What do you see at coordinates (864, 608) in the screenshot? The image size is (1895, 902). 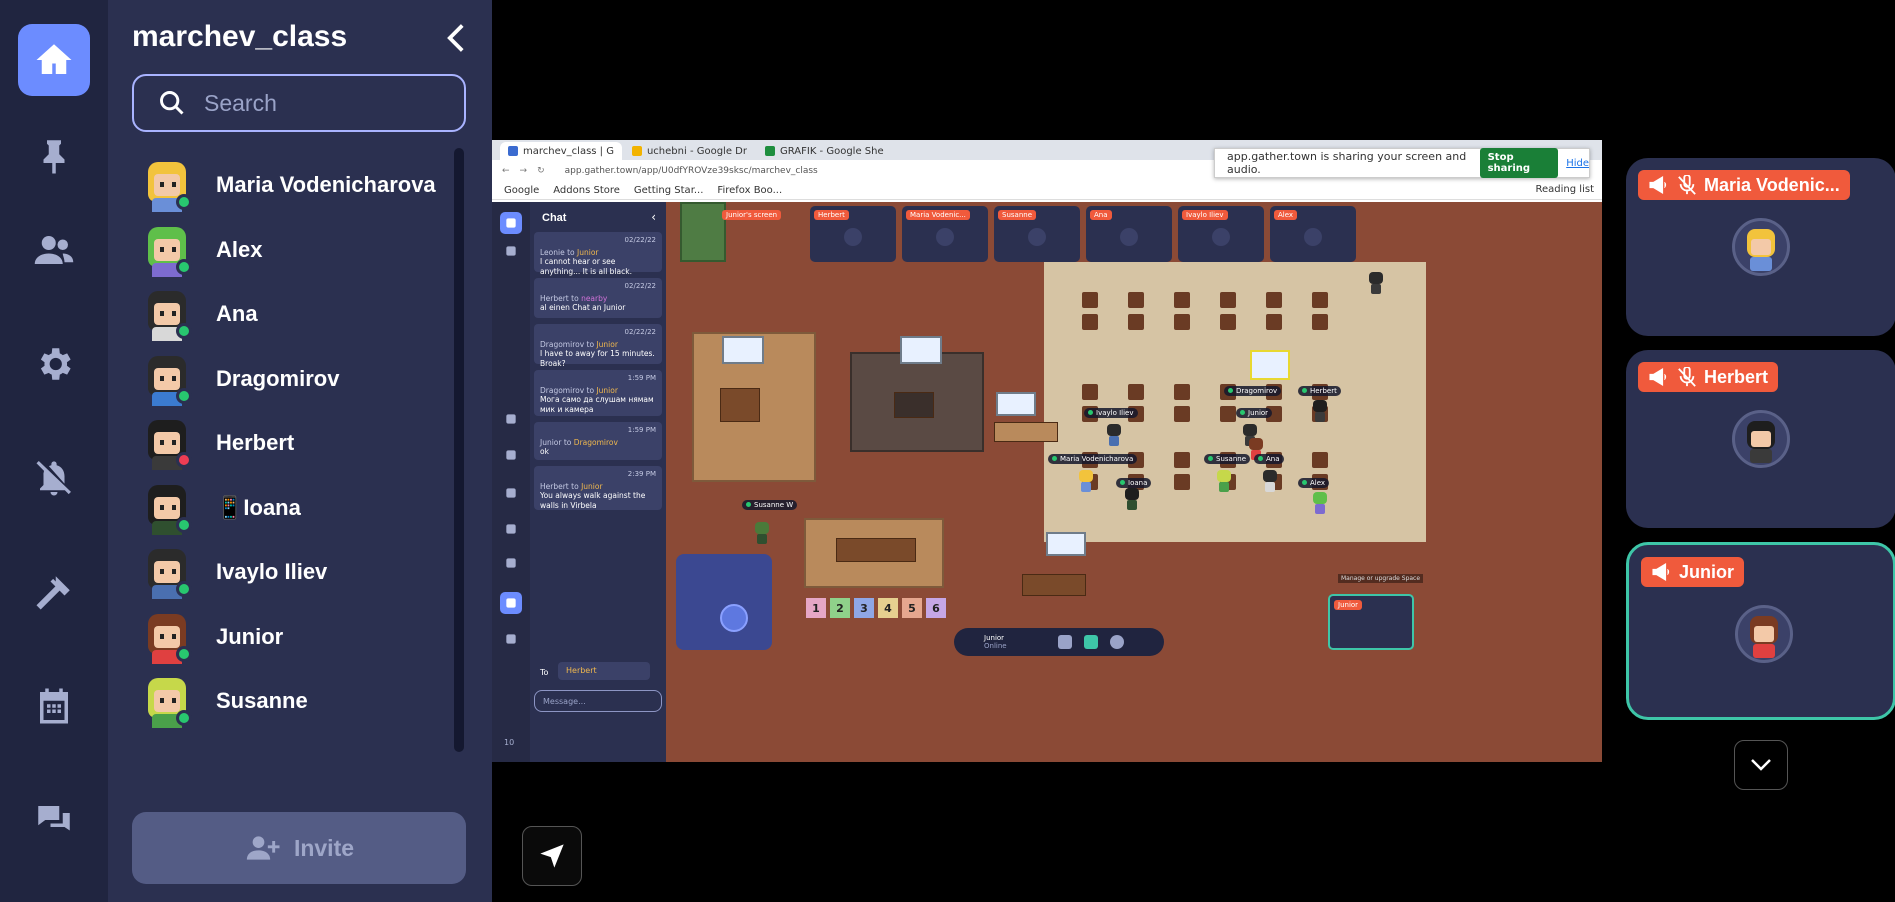 I see `number-tile: 3` at bounding box center [864, 608].